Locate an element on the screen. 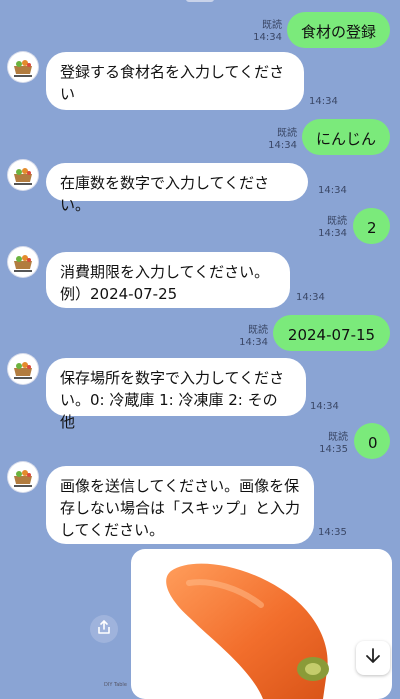 This screenshot has width=400, height=699. message-bubble: にんじん is located at coordinates (346, 137).